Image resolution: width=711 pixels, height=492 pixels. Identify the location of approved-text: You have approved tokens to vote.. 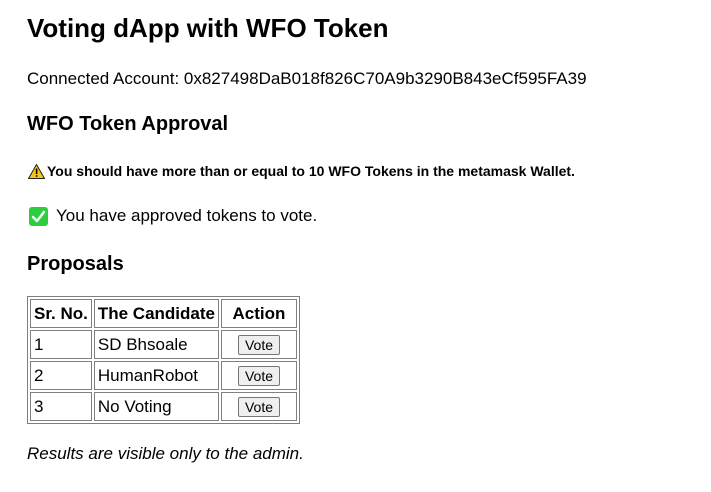
(187, 215).